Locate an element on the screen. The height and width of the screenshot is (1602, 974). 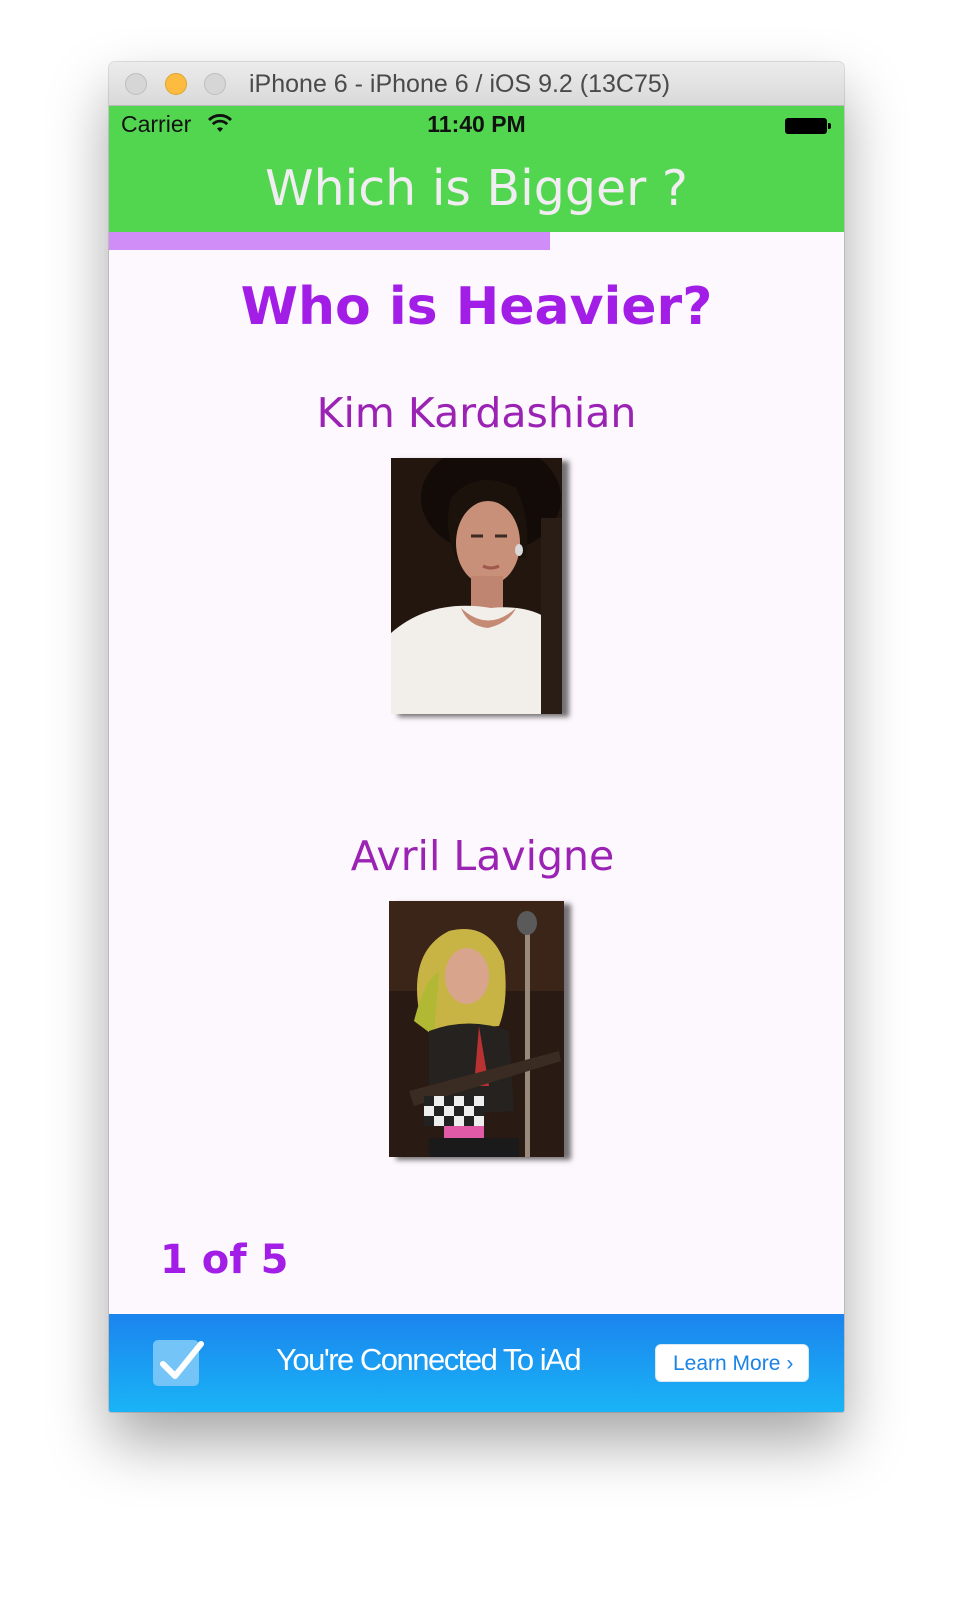
minimize-window-button is located at coordinates (176, 84).